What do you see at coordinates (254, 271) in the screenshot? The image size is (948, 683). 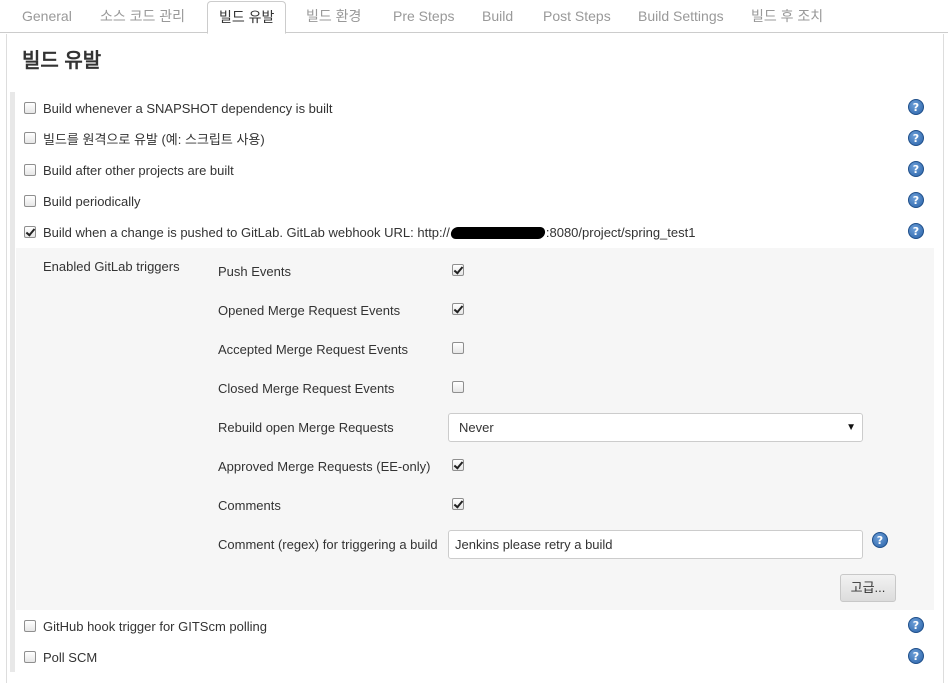 I see `gitlab-option-label: Push Events` at bounding box center [254, 271].